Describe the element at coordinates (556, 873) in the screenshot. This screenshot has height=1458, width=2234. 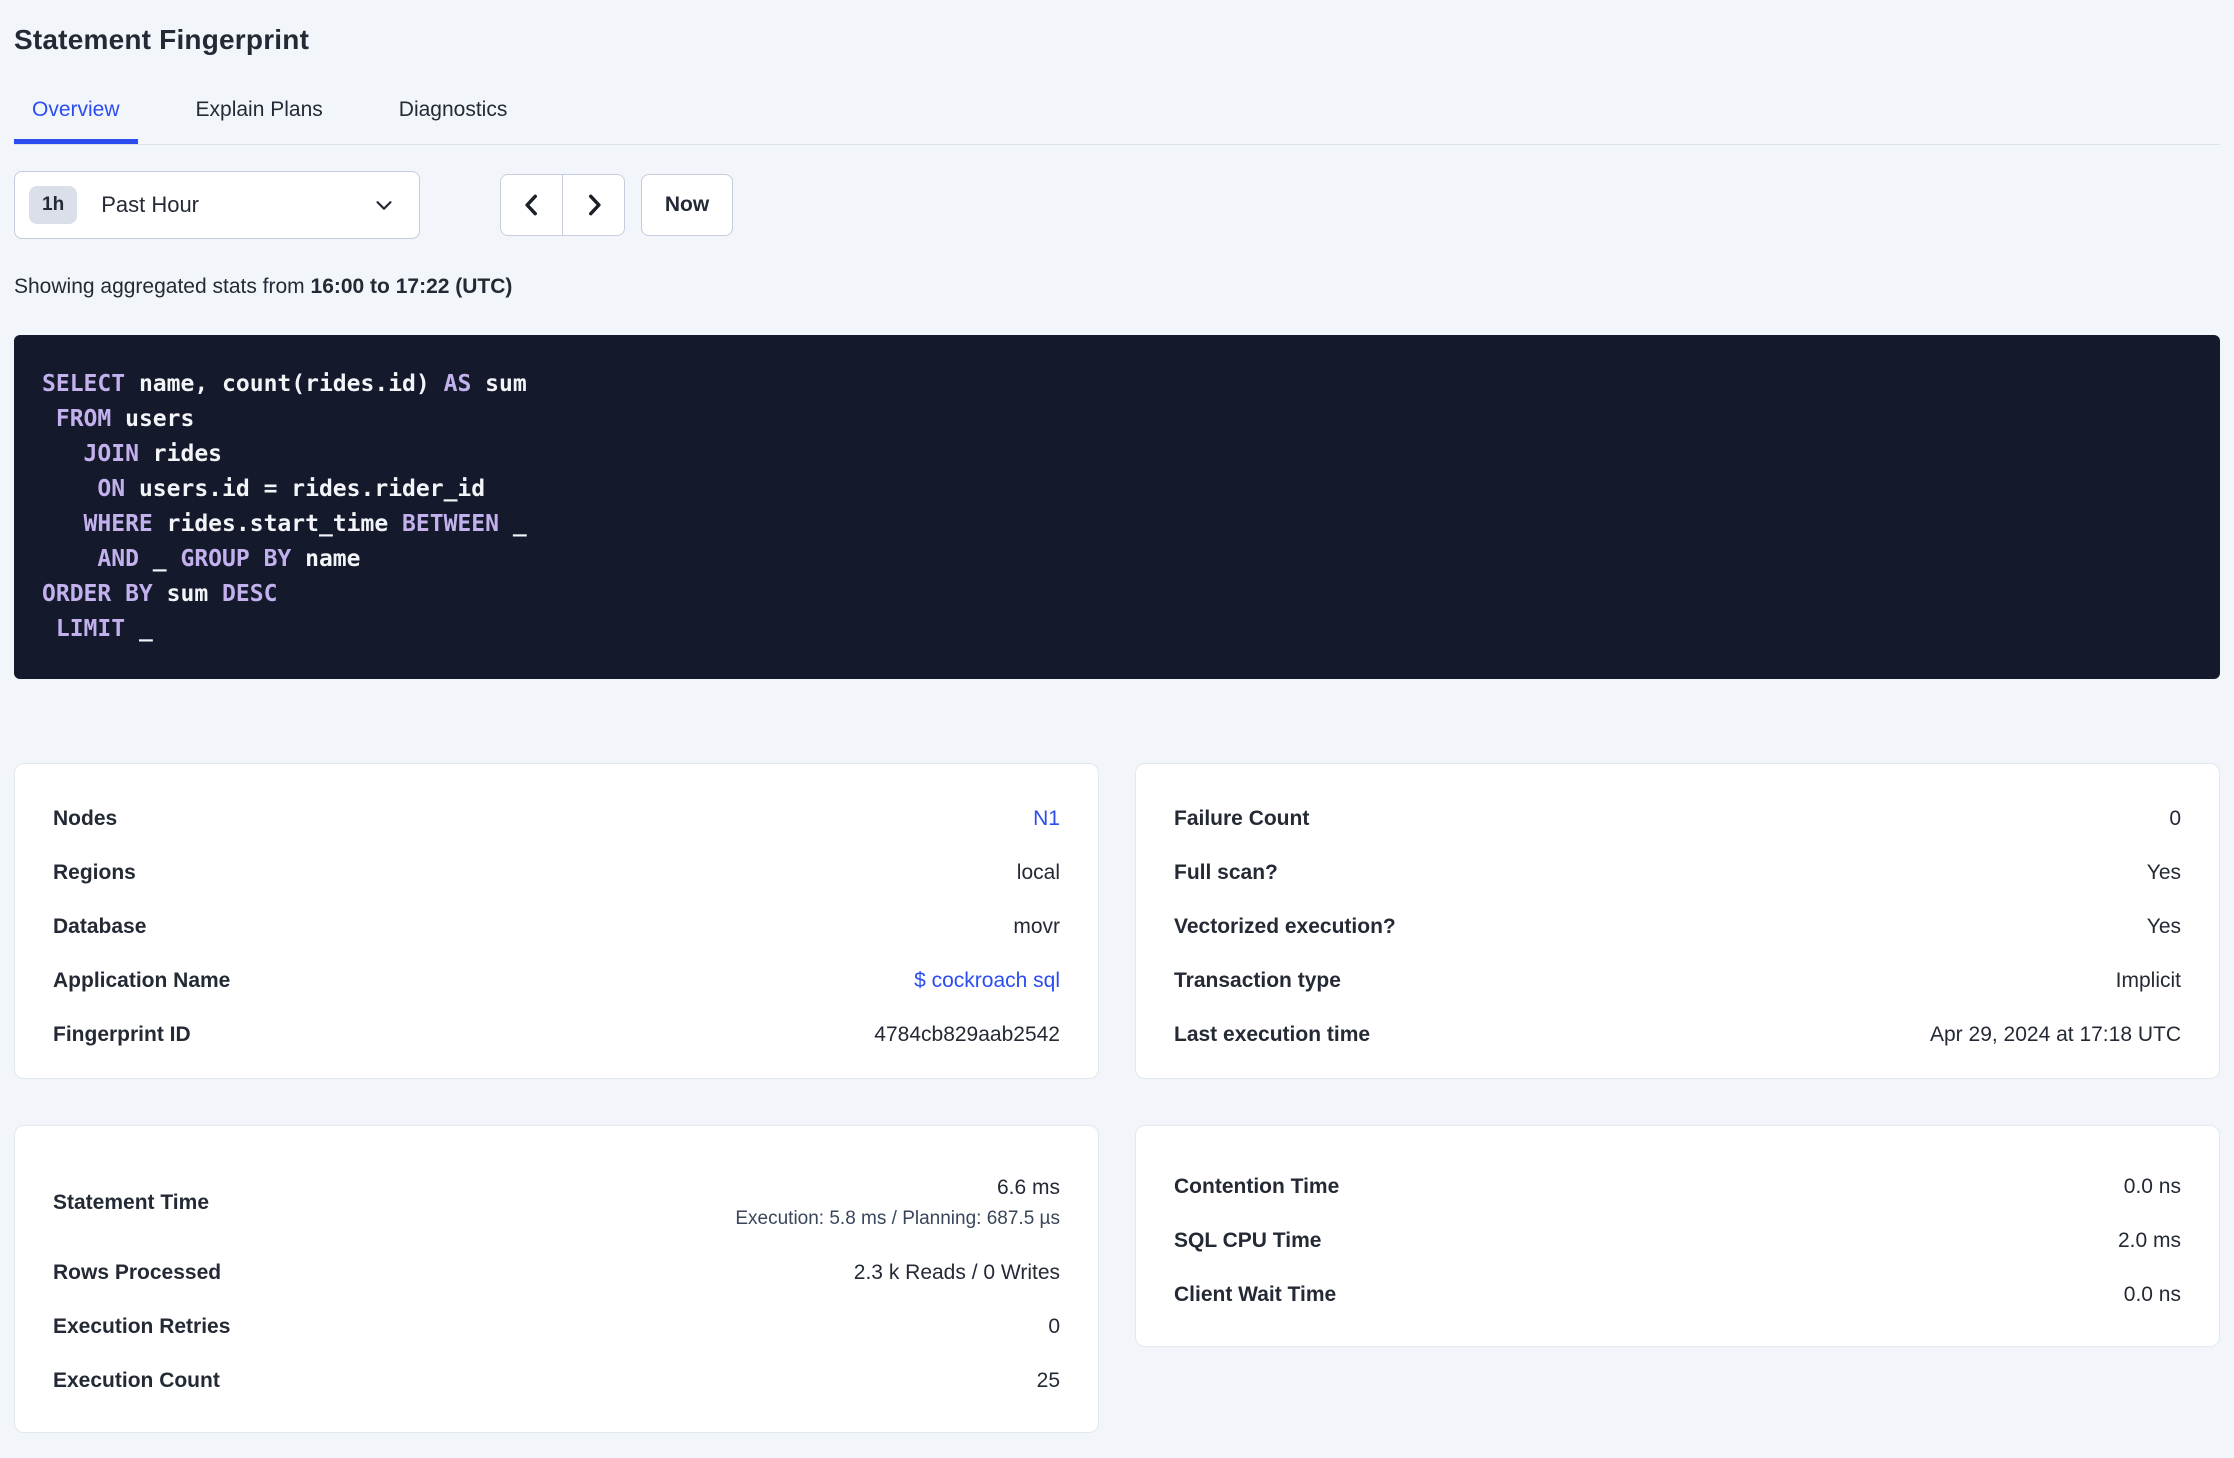
I see `info-row-regions: Regions local` at that location.